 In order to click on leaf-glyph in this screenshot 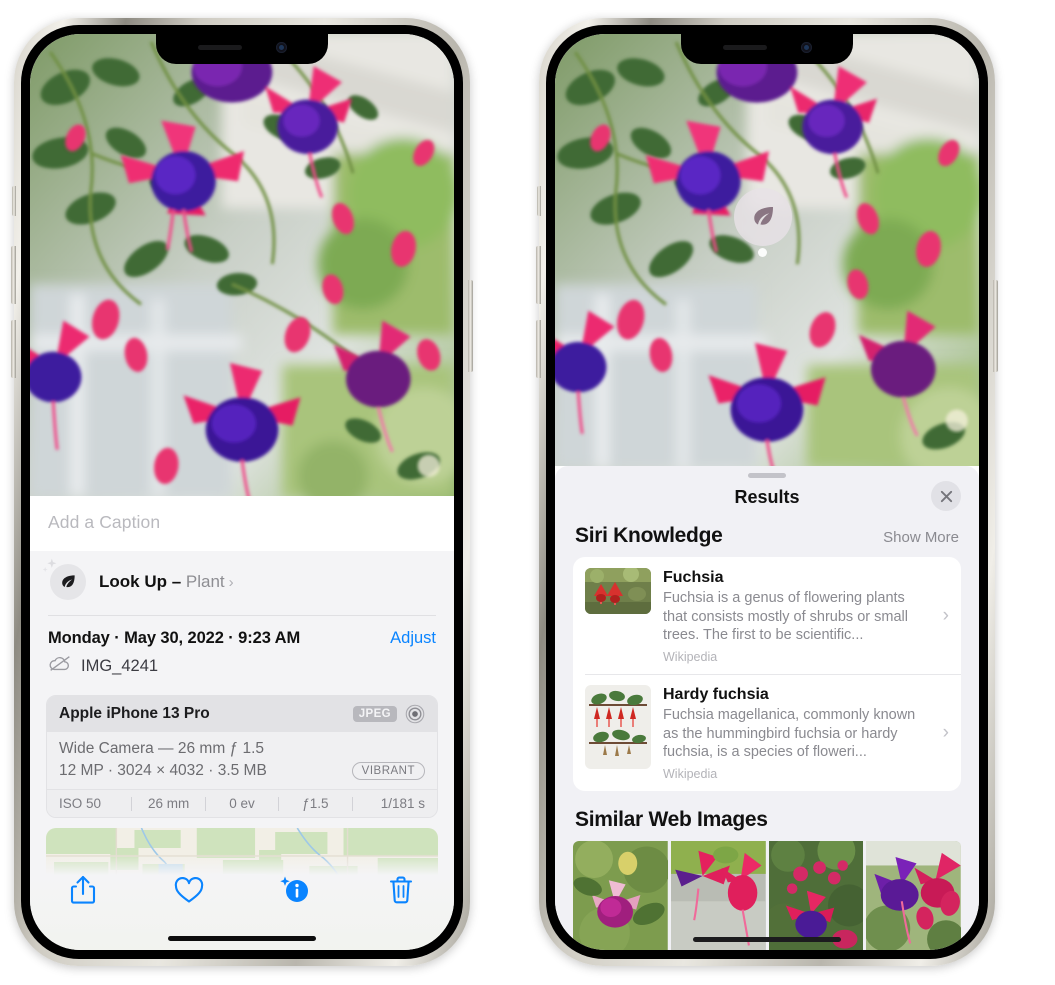, I will do `click(68, 581)`.